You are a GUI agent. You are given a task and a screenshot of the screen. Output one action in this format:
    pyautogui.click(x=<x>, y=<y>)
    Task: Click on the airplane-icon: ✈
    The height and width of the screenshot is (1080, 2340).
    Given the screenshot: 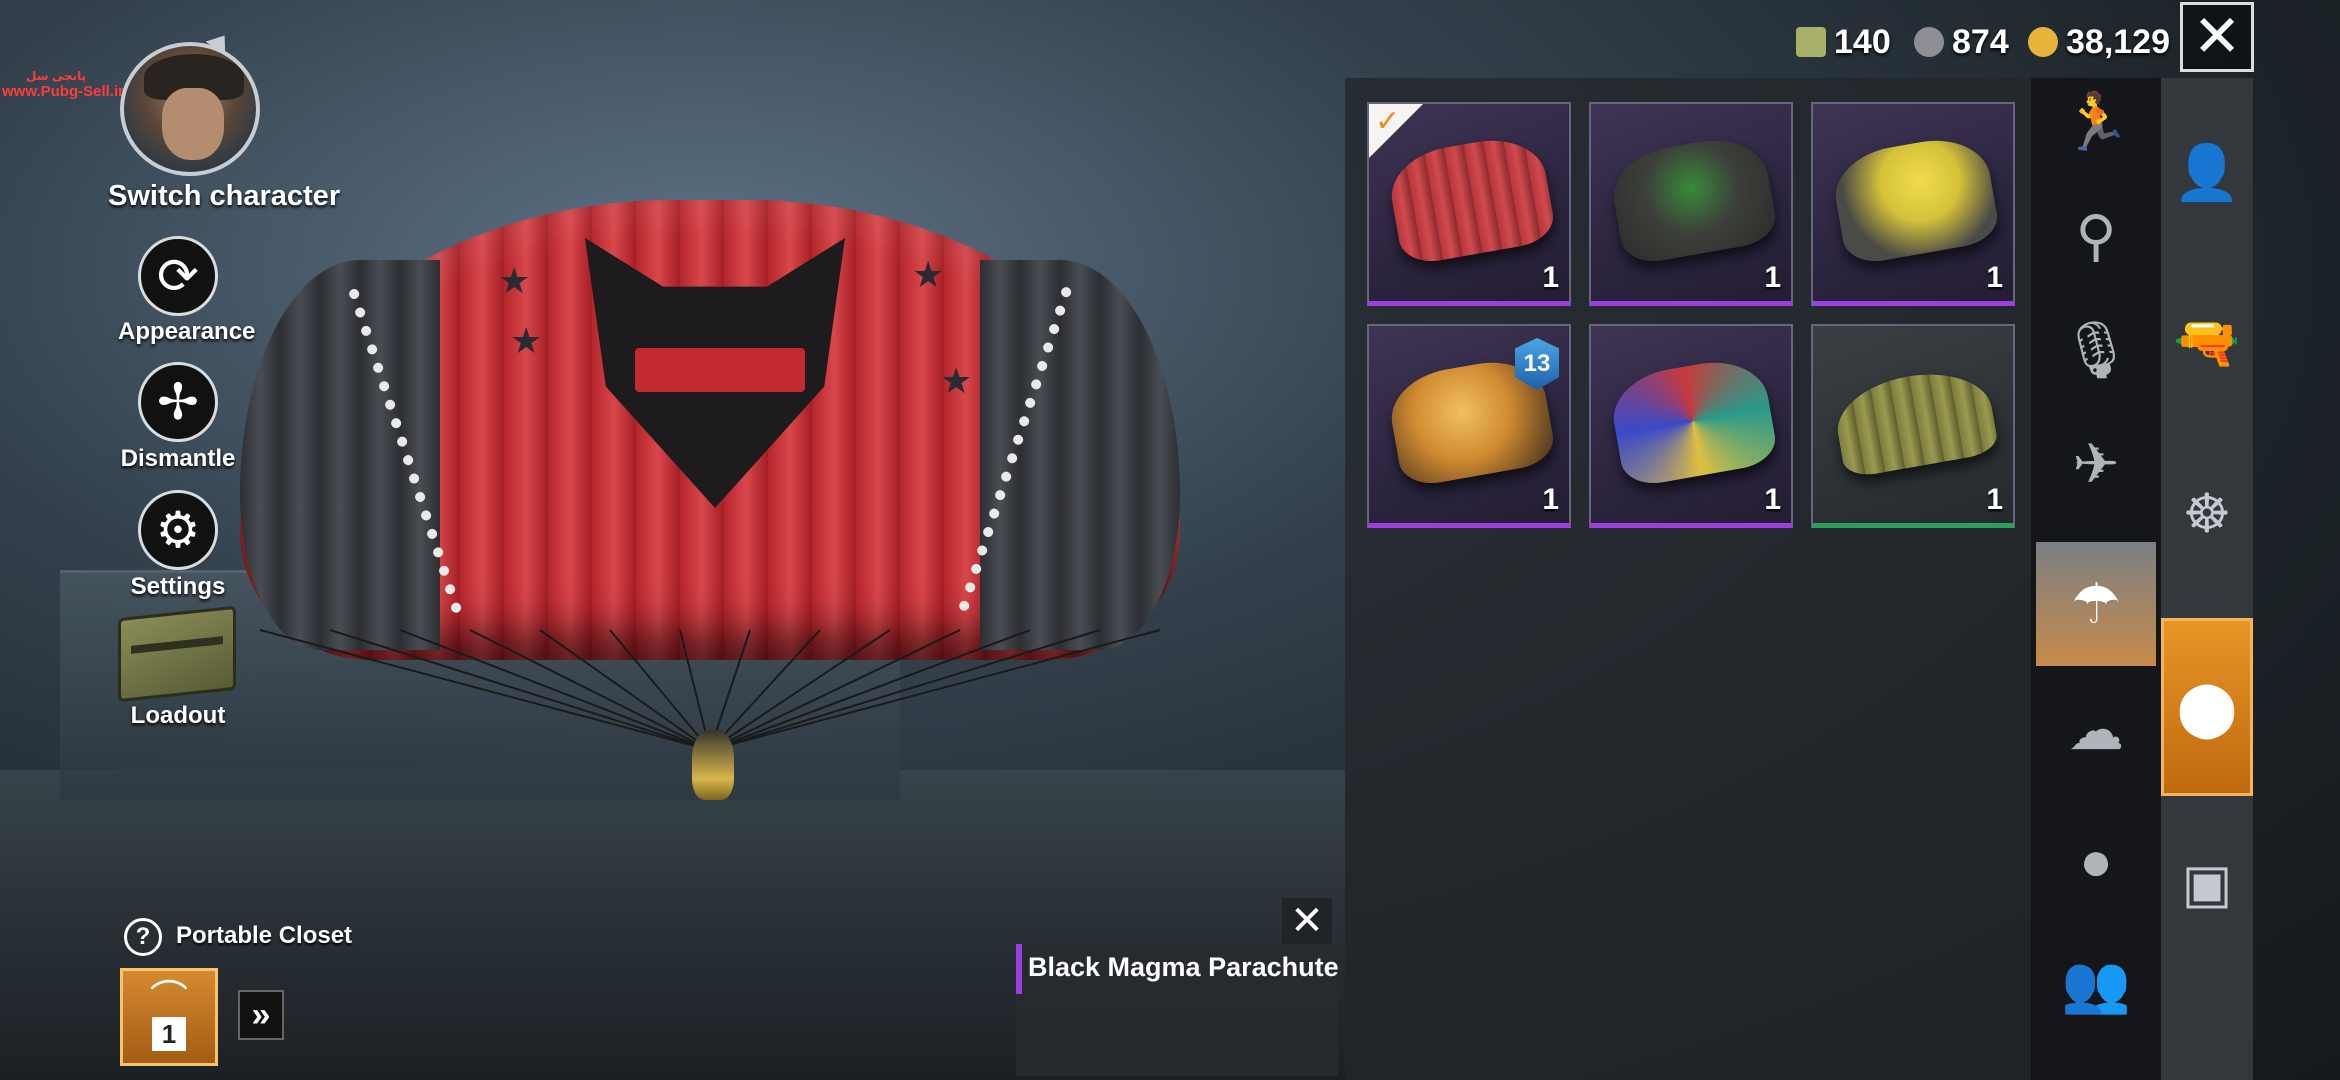 What is the action you would take?
    pyautogui.click(x=2096, y=464)
    